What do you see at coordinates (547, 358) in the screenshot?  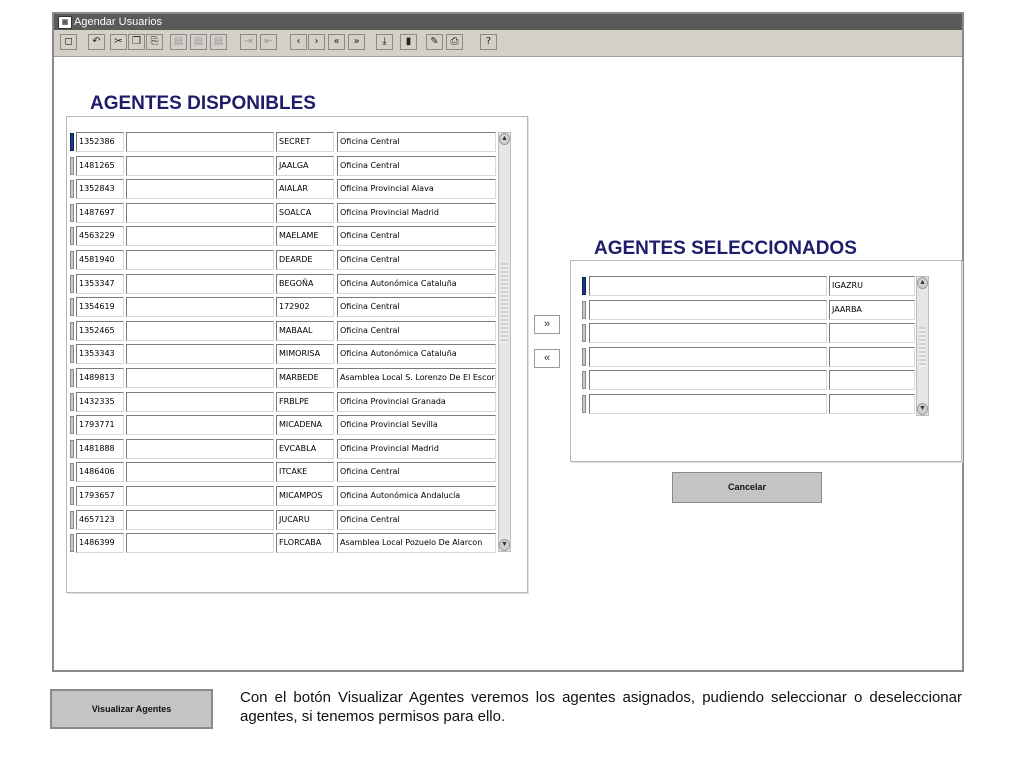 I see `remove-agent-button: «` at bounding box center [547, 358].